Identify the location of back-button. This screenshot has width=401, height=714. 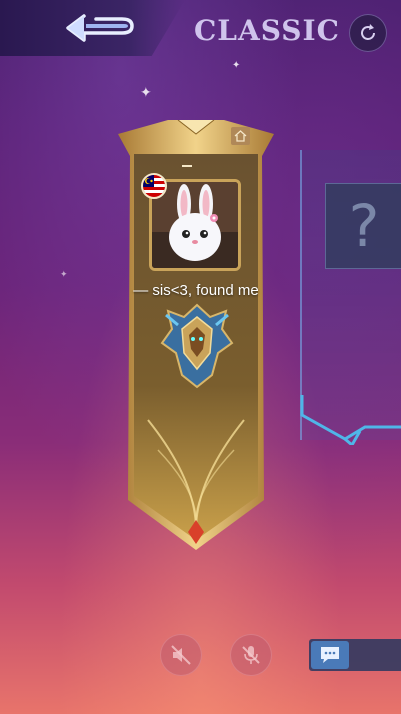
(92, 28).